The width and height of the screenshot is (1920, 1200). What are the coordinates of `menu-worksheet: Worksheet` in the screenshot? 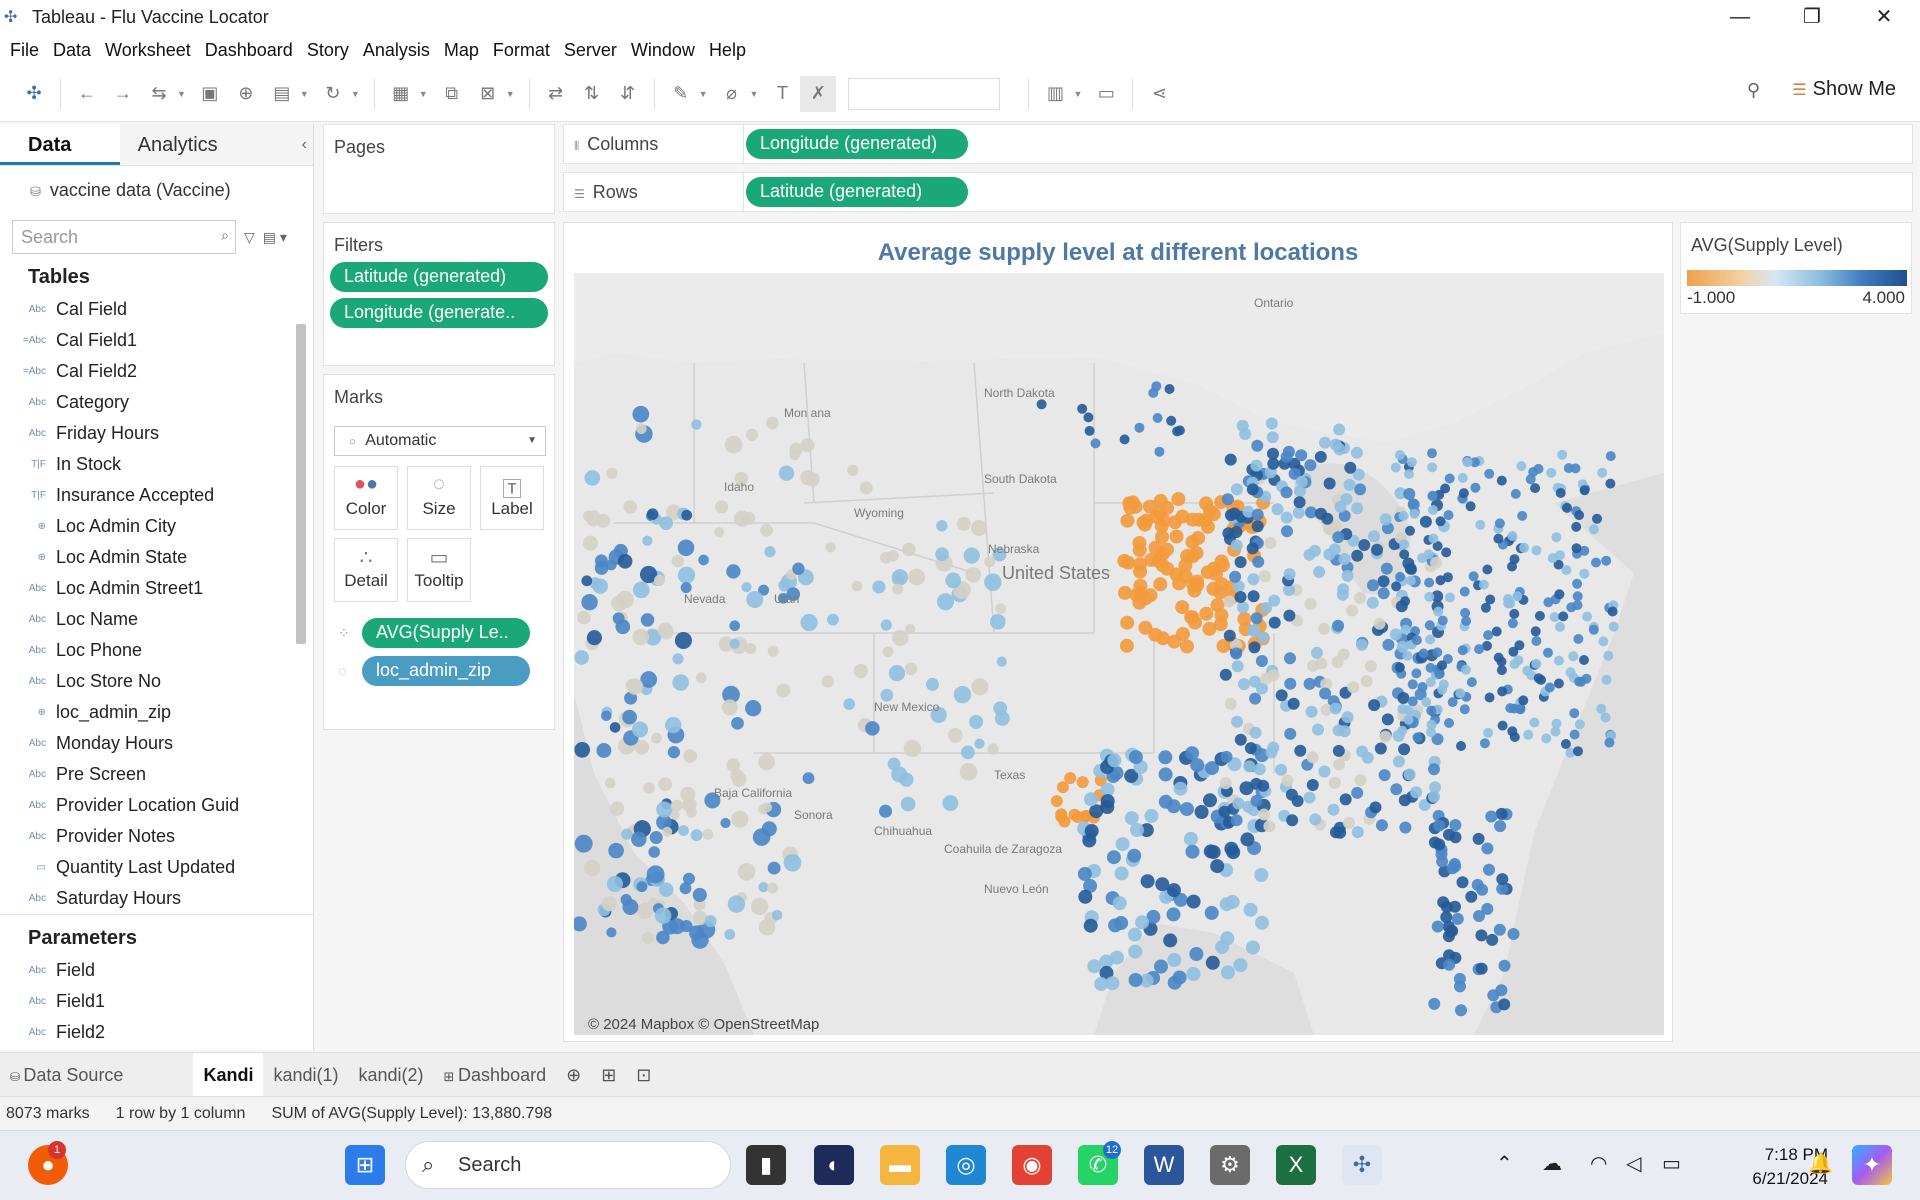 It's located at (148, 50).